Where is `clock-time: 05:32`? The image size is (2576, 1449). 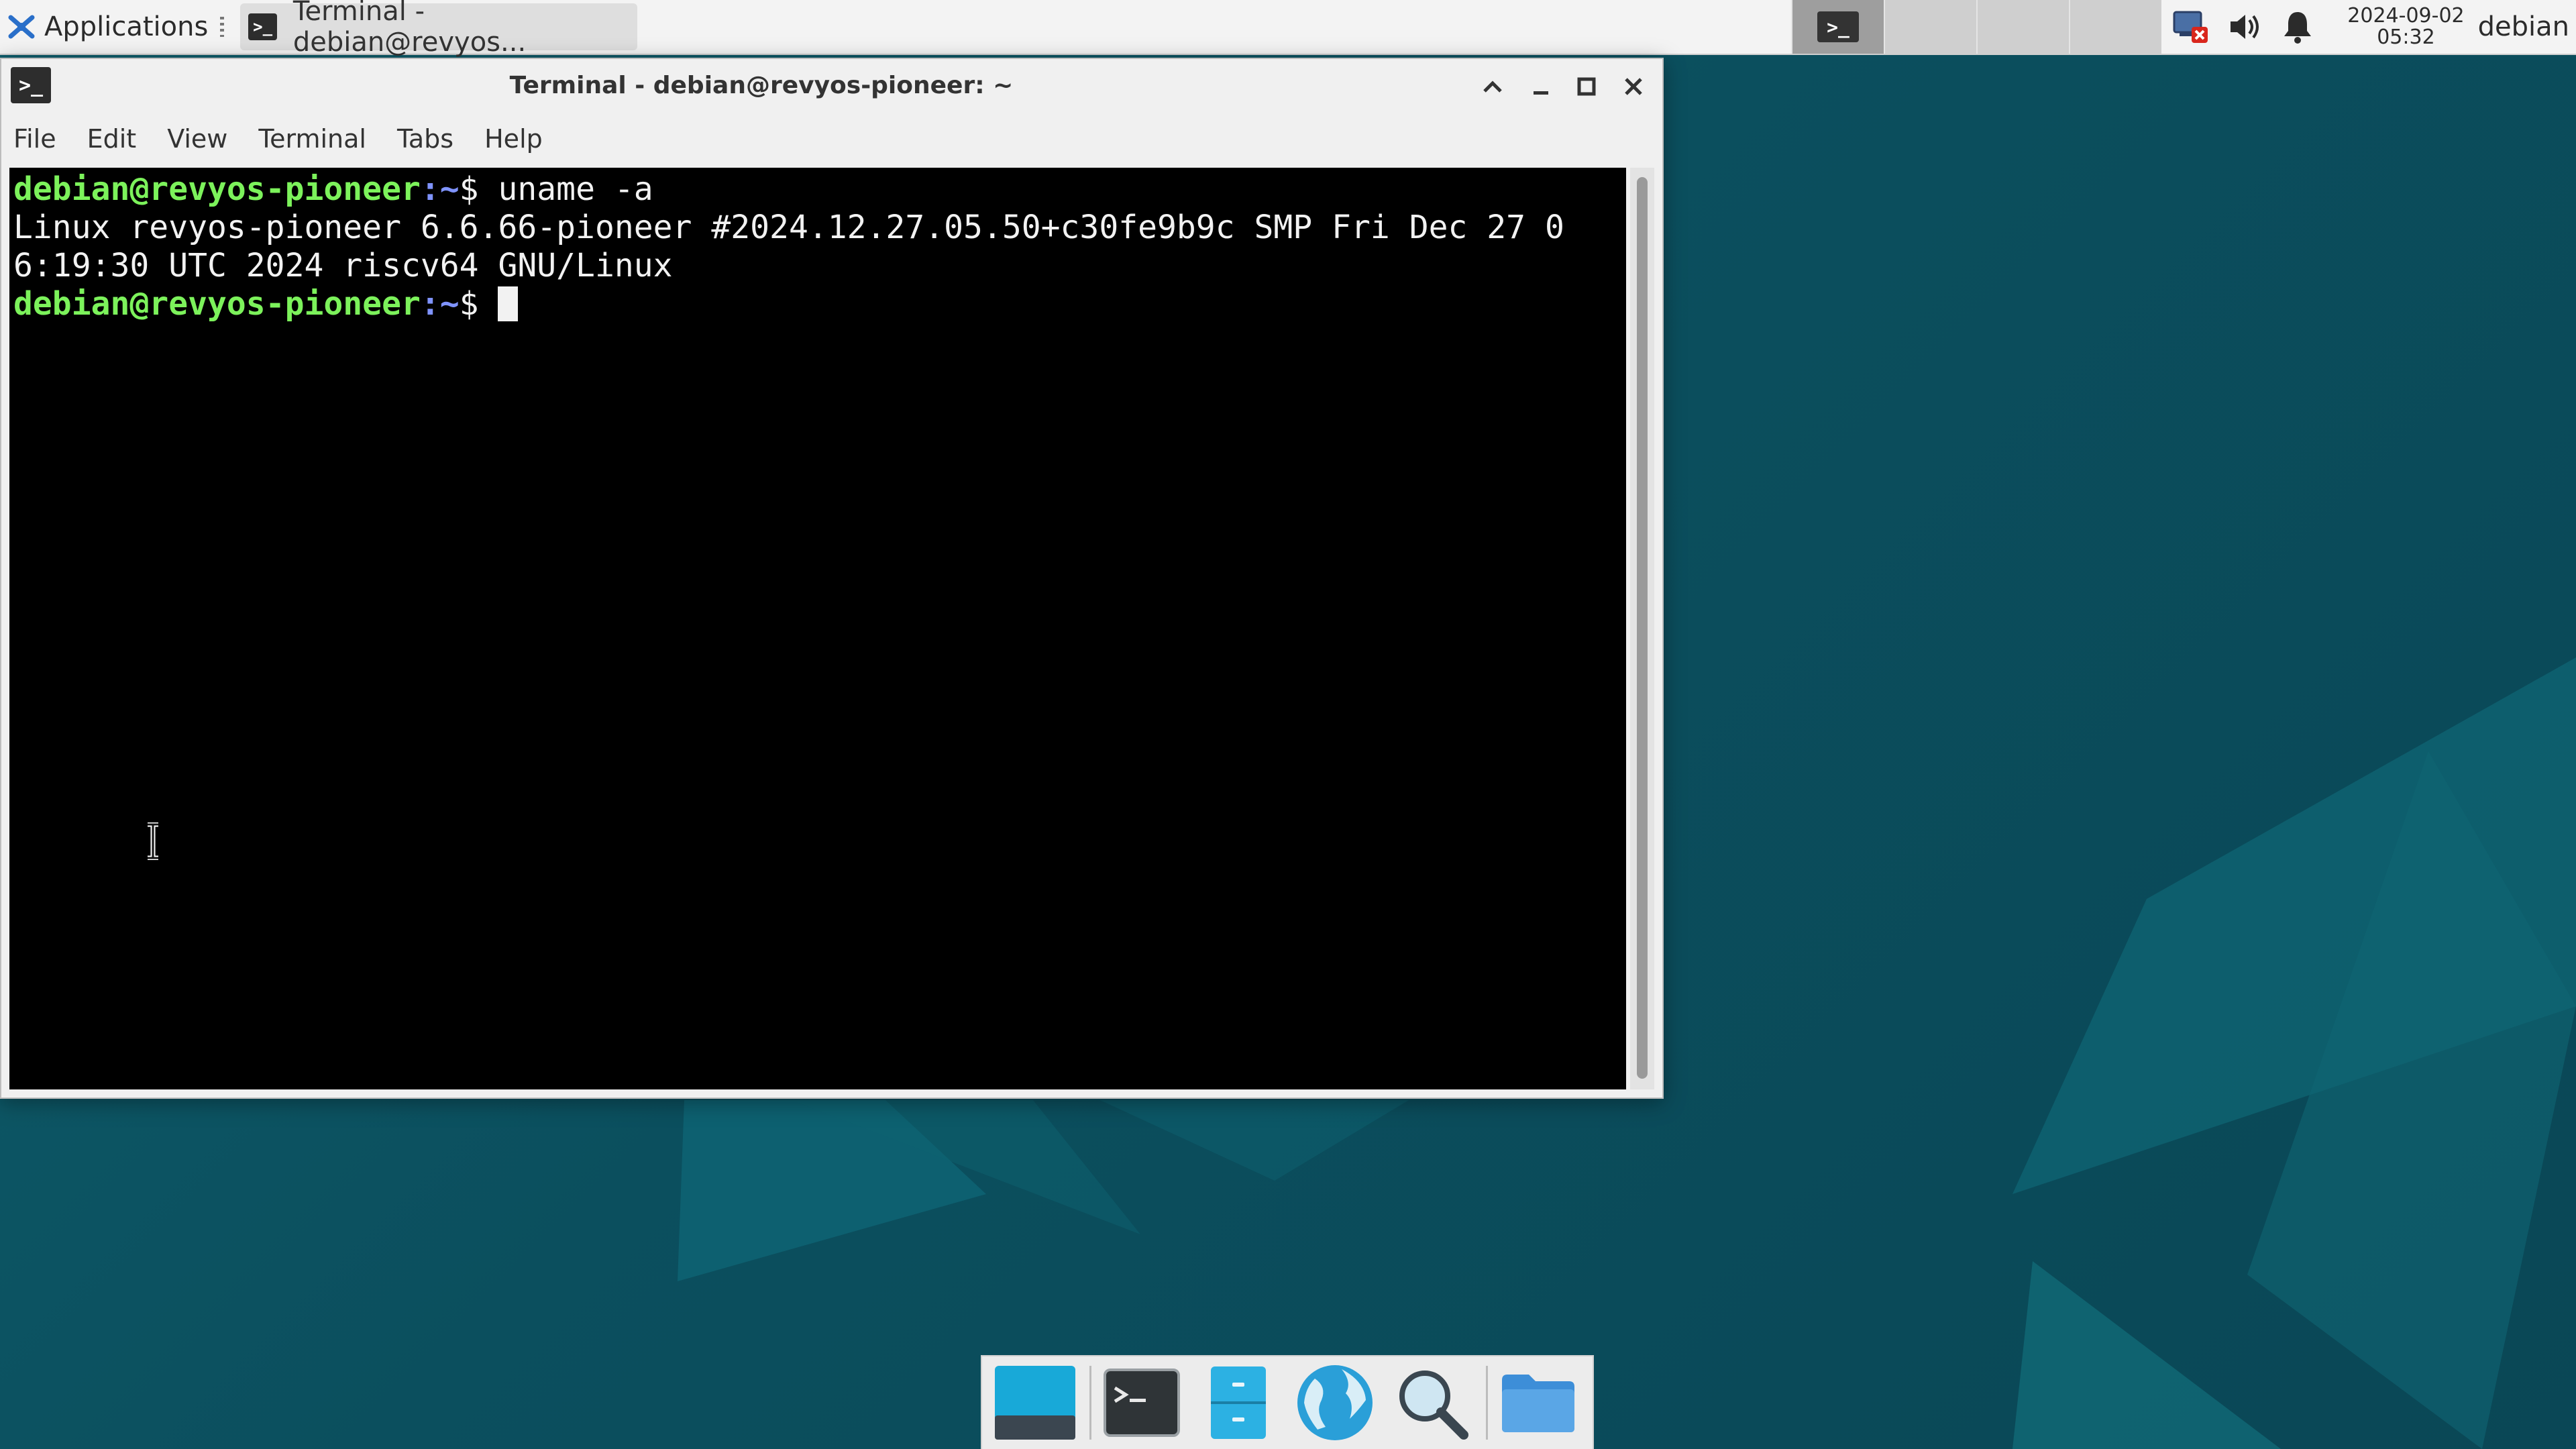 clock-time: 05:32 is located at coordinates (2406, 37).